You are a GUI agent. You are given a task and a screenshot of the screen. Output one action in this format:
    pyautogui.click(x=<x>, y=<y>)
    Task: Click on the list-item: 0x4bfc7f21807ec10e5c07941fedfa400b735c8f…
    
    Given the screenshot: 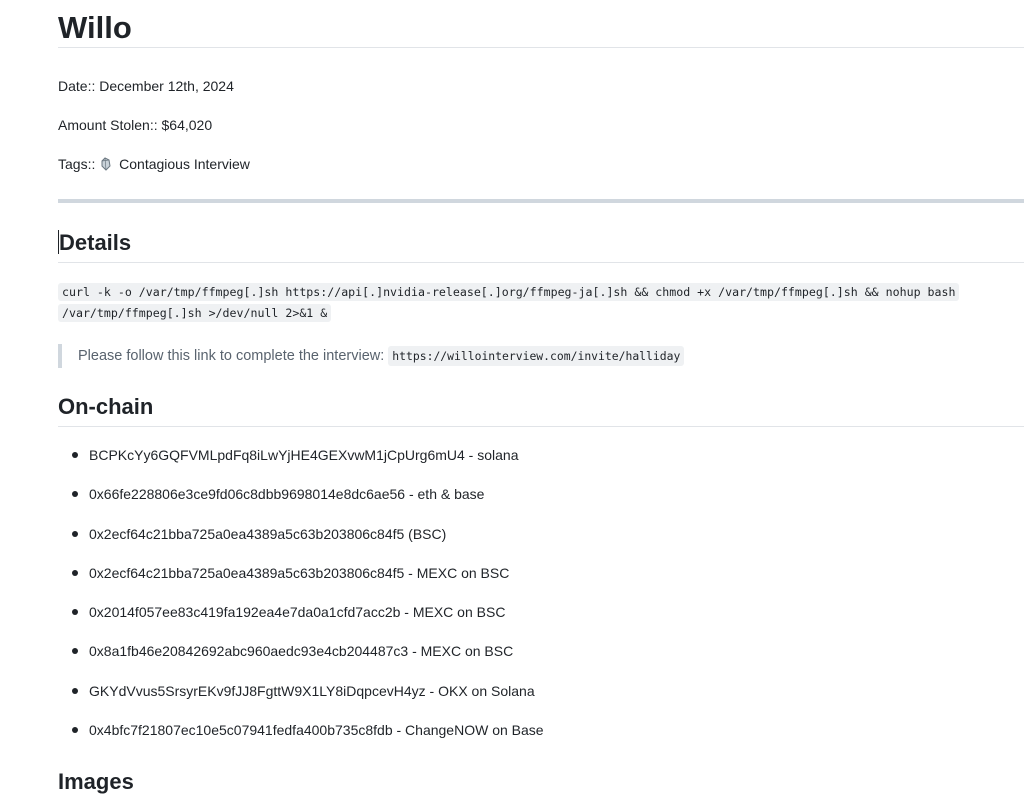 What is the action you would take?
    pyautogui.click(x=301, y=736)
    